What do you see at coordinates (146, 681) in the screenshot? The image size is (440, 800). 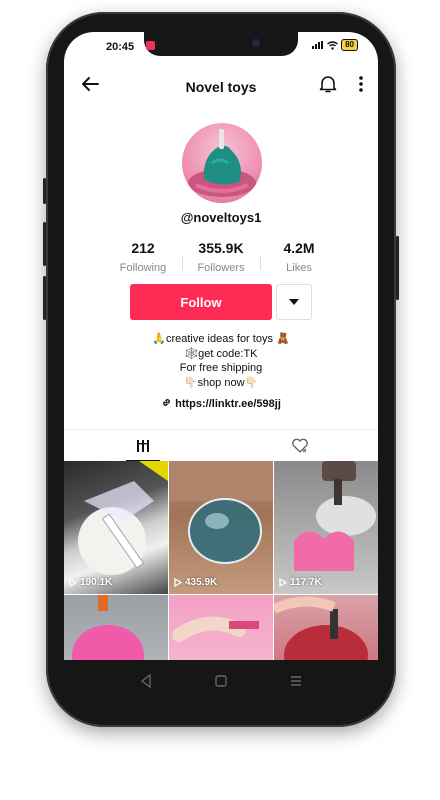 I see `nav-back-icon` at bounding box center [146, 681].